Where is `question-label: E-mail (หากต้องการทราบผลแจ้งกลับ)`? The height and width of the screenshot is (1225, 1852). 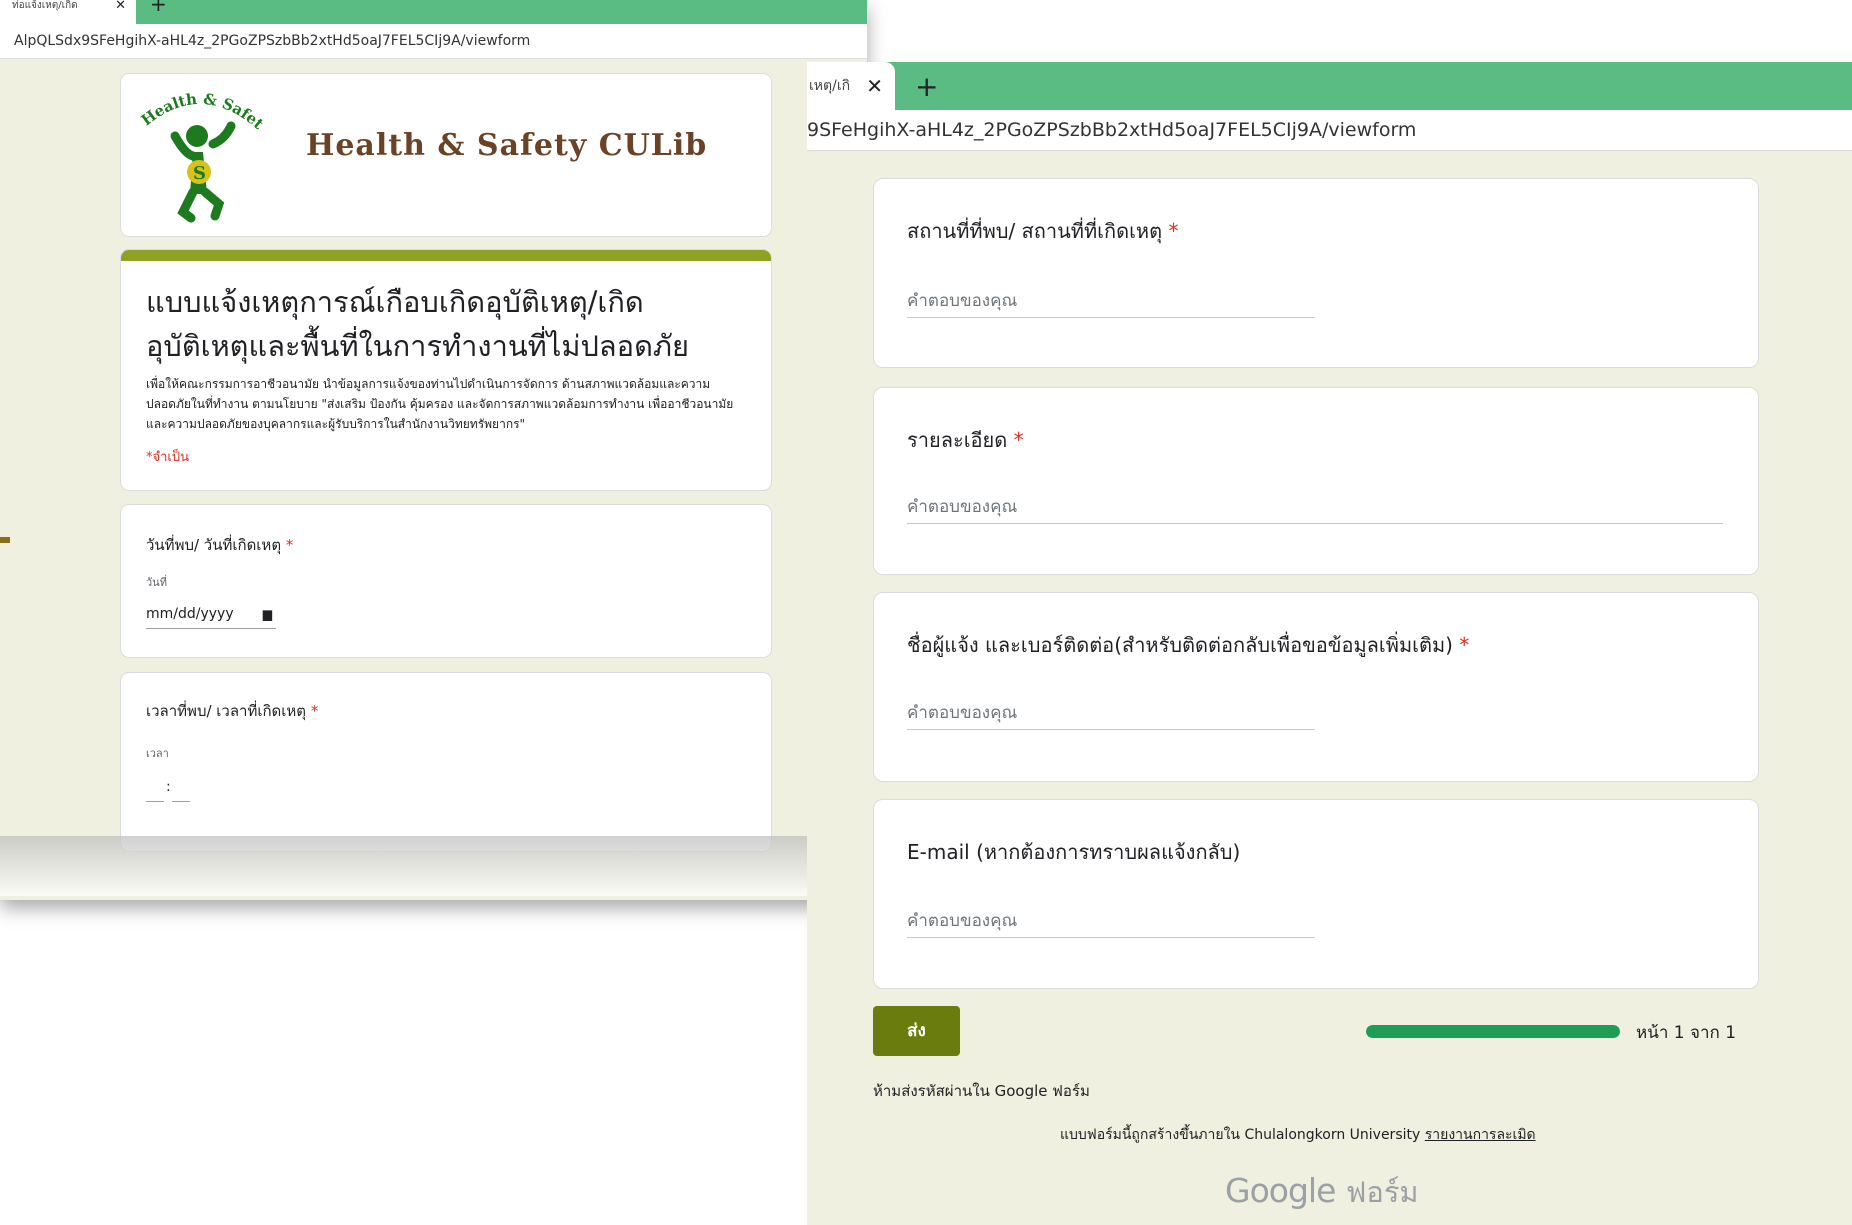 question-label: E-mail (หากต้องการทราบผลแจ้งกลับ) is located at coordinates (1073, 852).